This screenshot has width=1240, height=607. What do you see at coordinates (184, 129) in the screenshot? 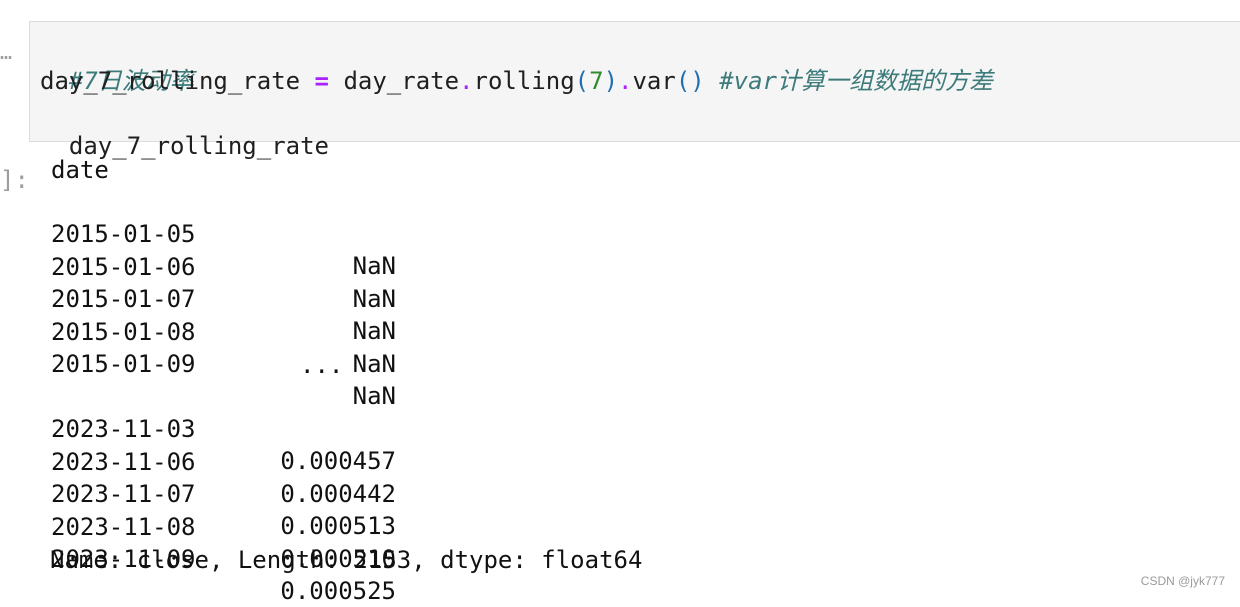
I see `code-line-3: day_7_rolling_rate` at bounding box center [184, 129].